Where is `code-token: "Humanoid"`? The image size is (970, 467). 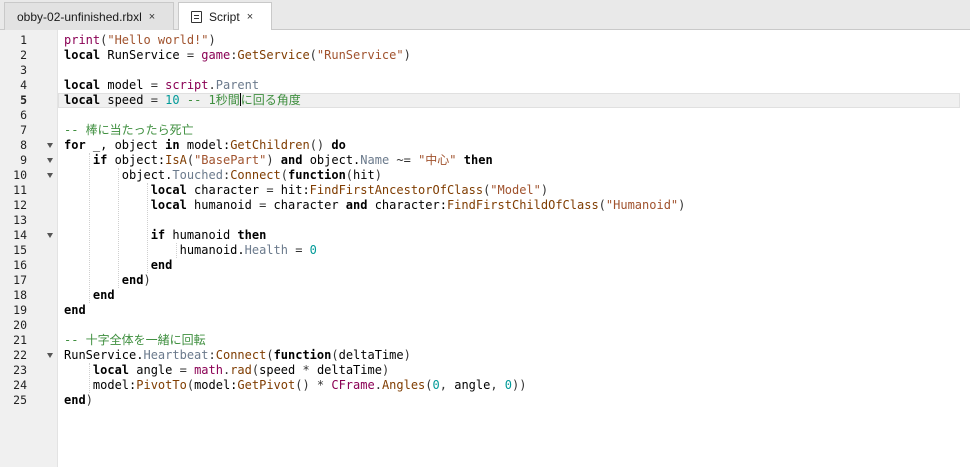
code-token: "Humanoid" is located at coordinates (642, 205).